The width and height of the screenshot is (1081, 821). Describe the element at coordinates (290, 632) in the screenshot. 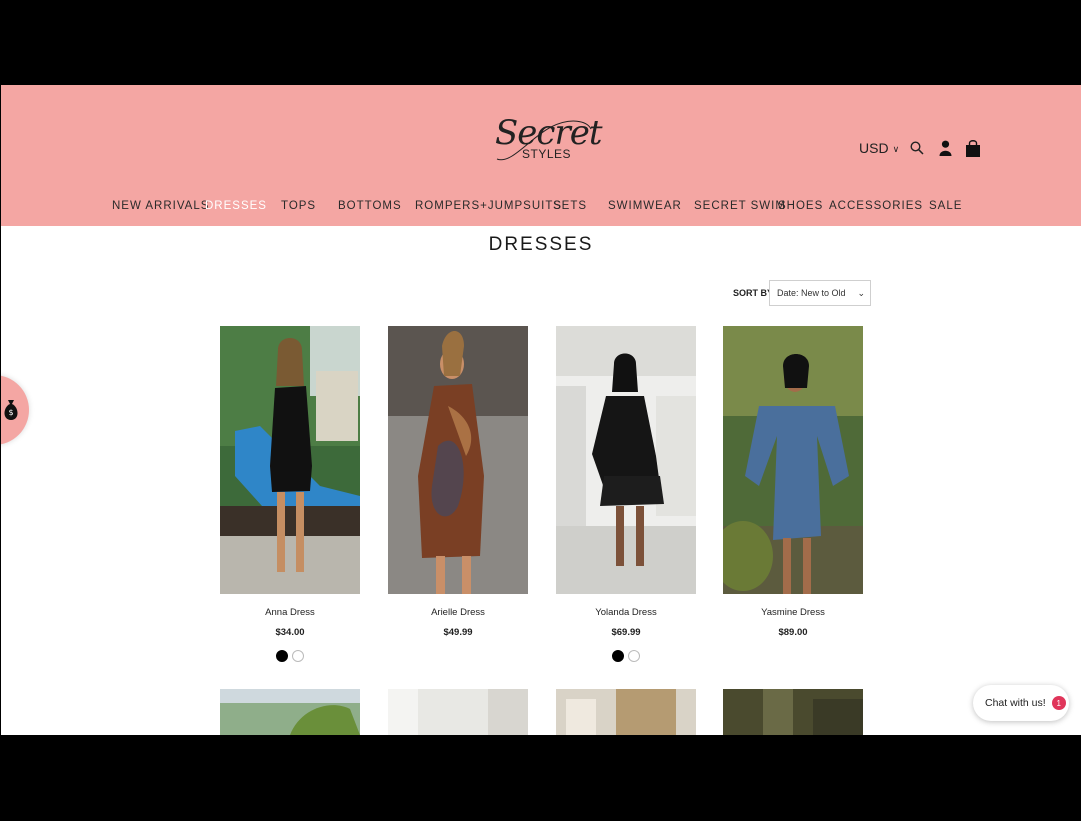

I see `product-price: $34.00` at that location.